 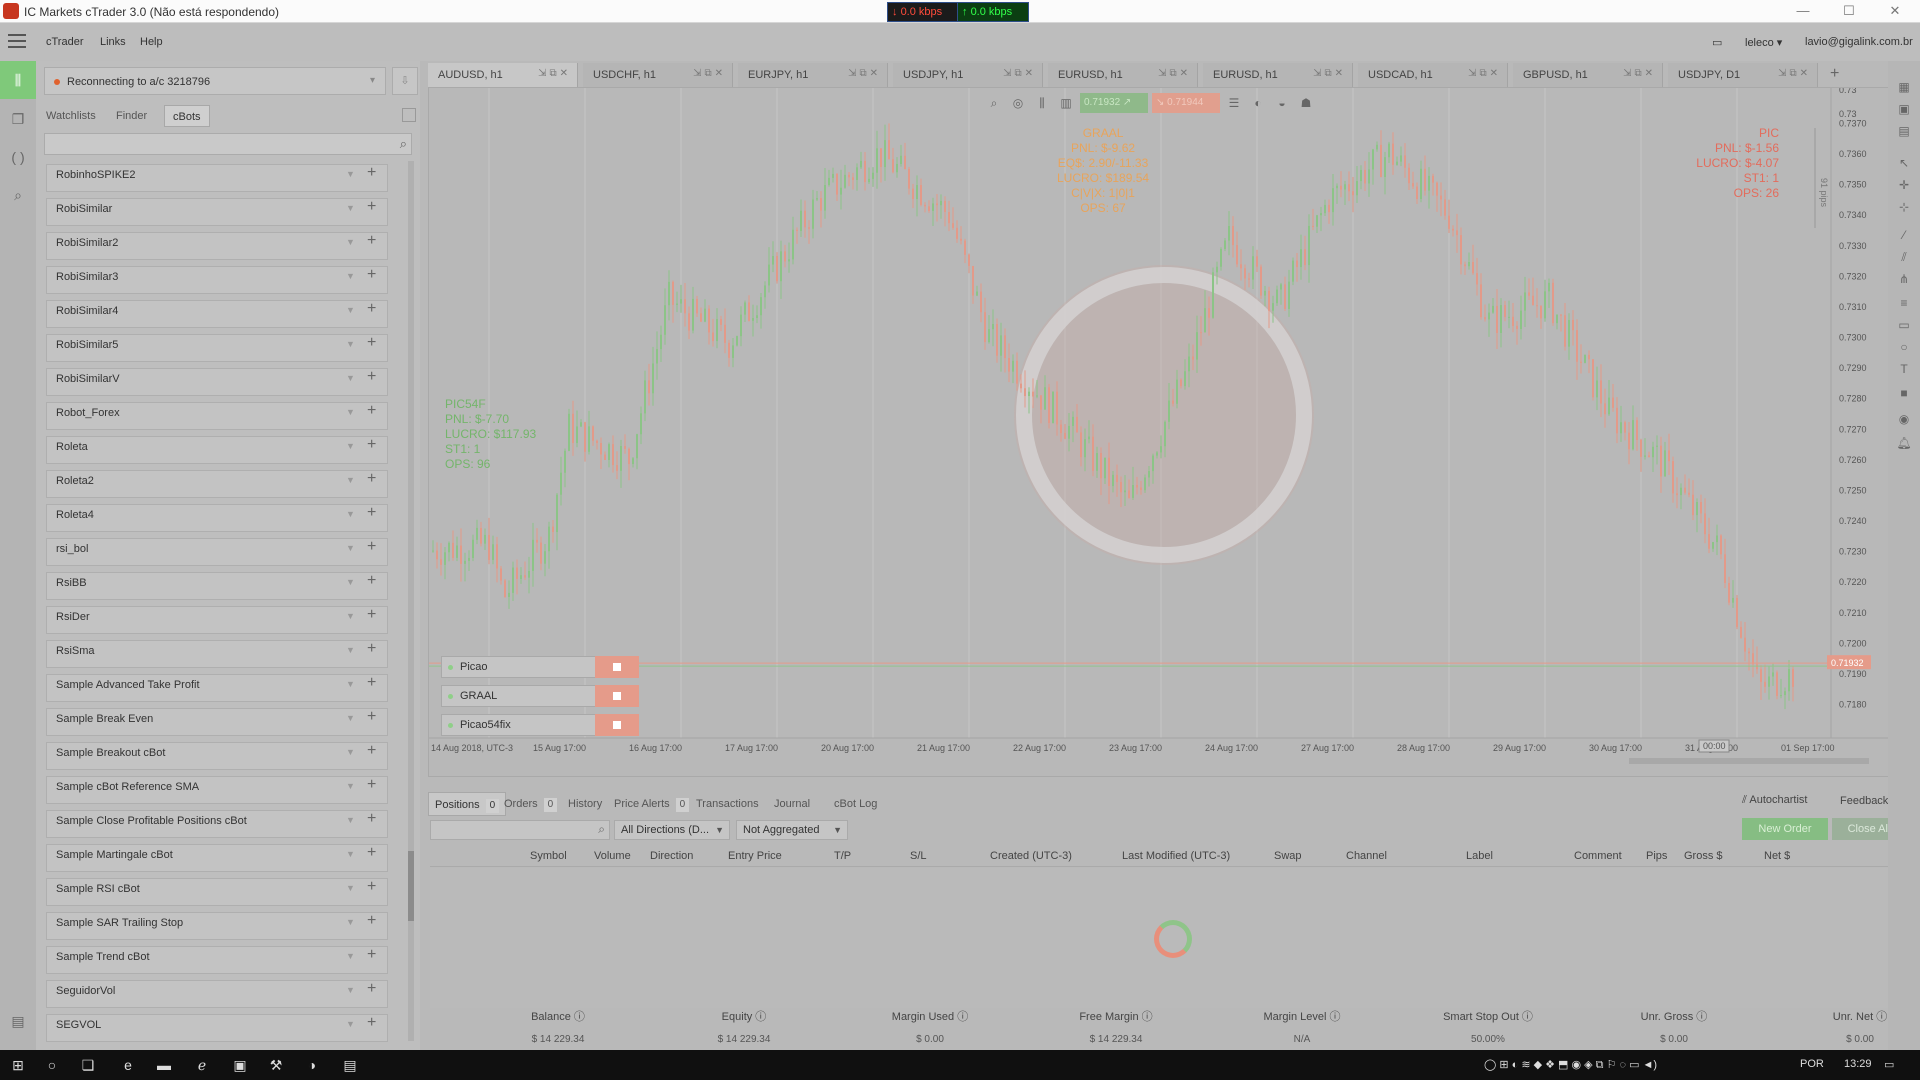 What do you see at coordinates (221, 178) in the screenshot?
I see `cbot-item: RobinhoSPIKE2 ▼ +` at bounding box center [221, 178].